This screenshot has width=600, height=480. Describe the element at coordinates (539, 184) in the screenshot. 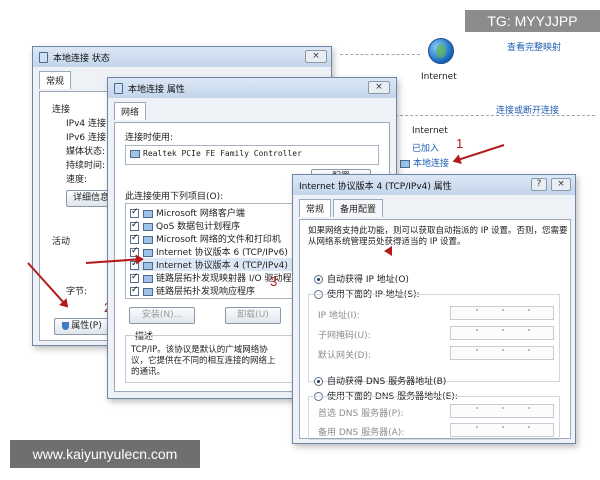

I see `help-button: ?` at that location.